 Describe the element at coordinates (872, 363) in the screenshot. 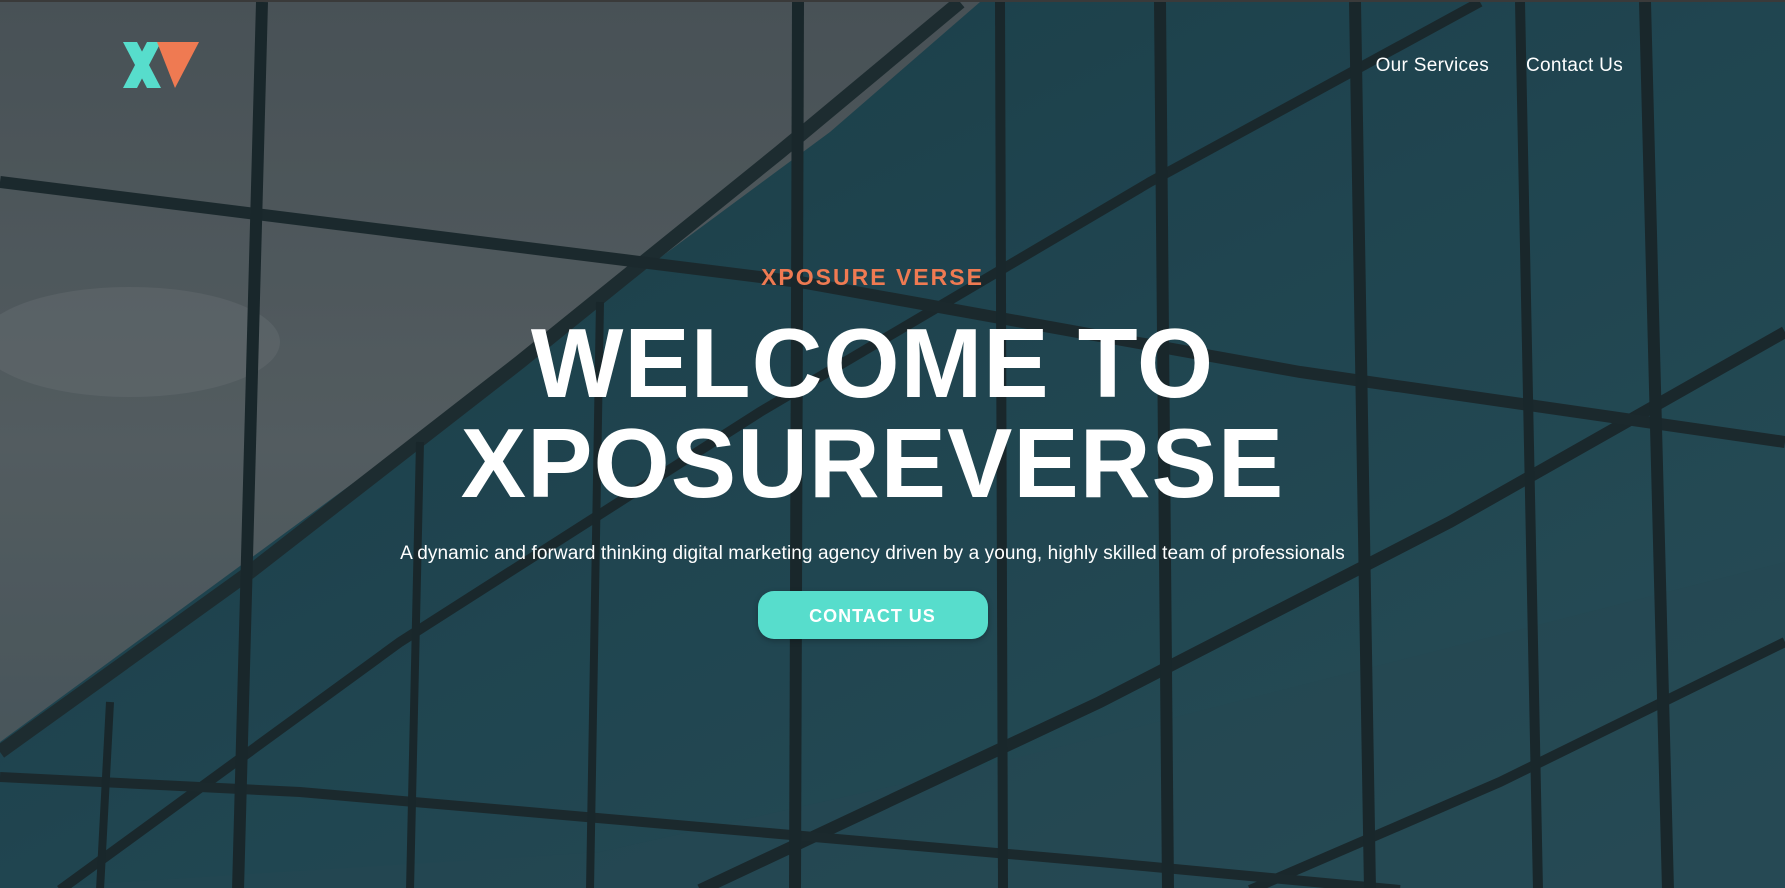

I see `hero-headline-line1: WELCOME TO` at that location.